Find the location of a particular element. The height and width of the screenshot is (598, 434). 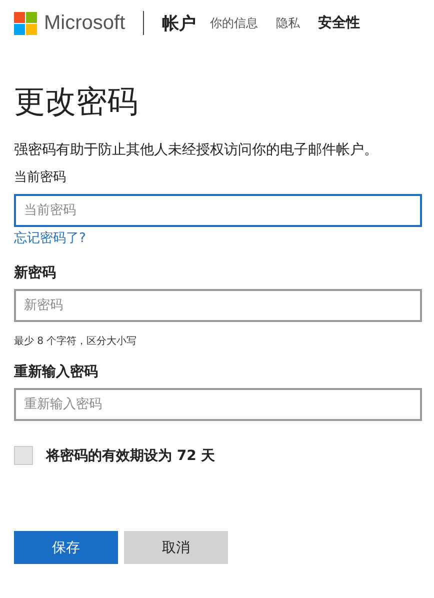

section-title: 帐户 is located at coordinates (179, 23).